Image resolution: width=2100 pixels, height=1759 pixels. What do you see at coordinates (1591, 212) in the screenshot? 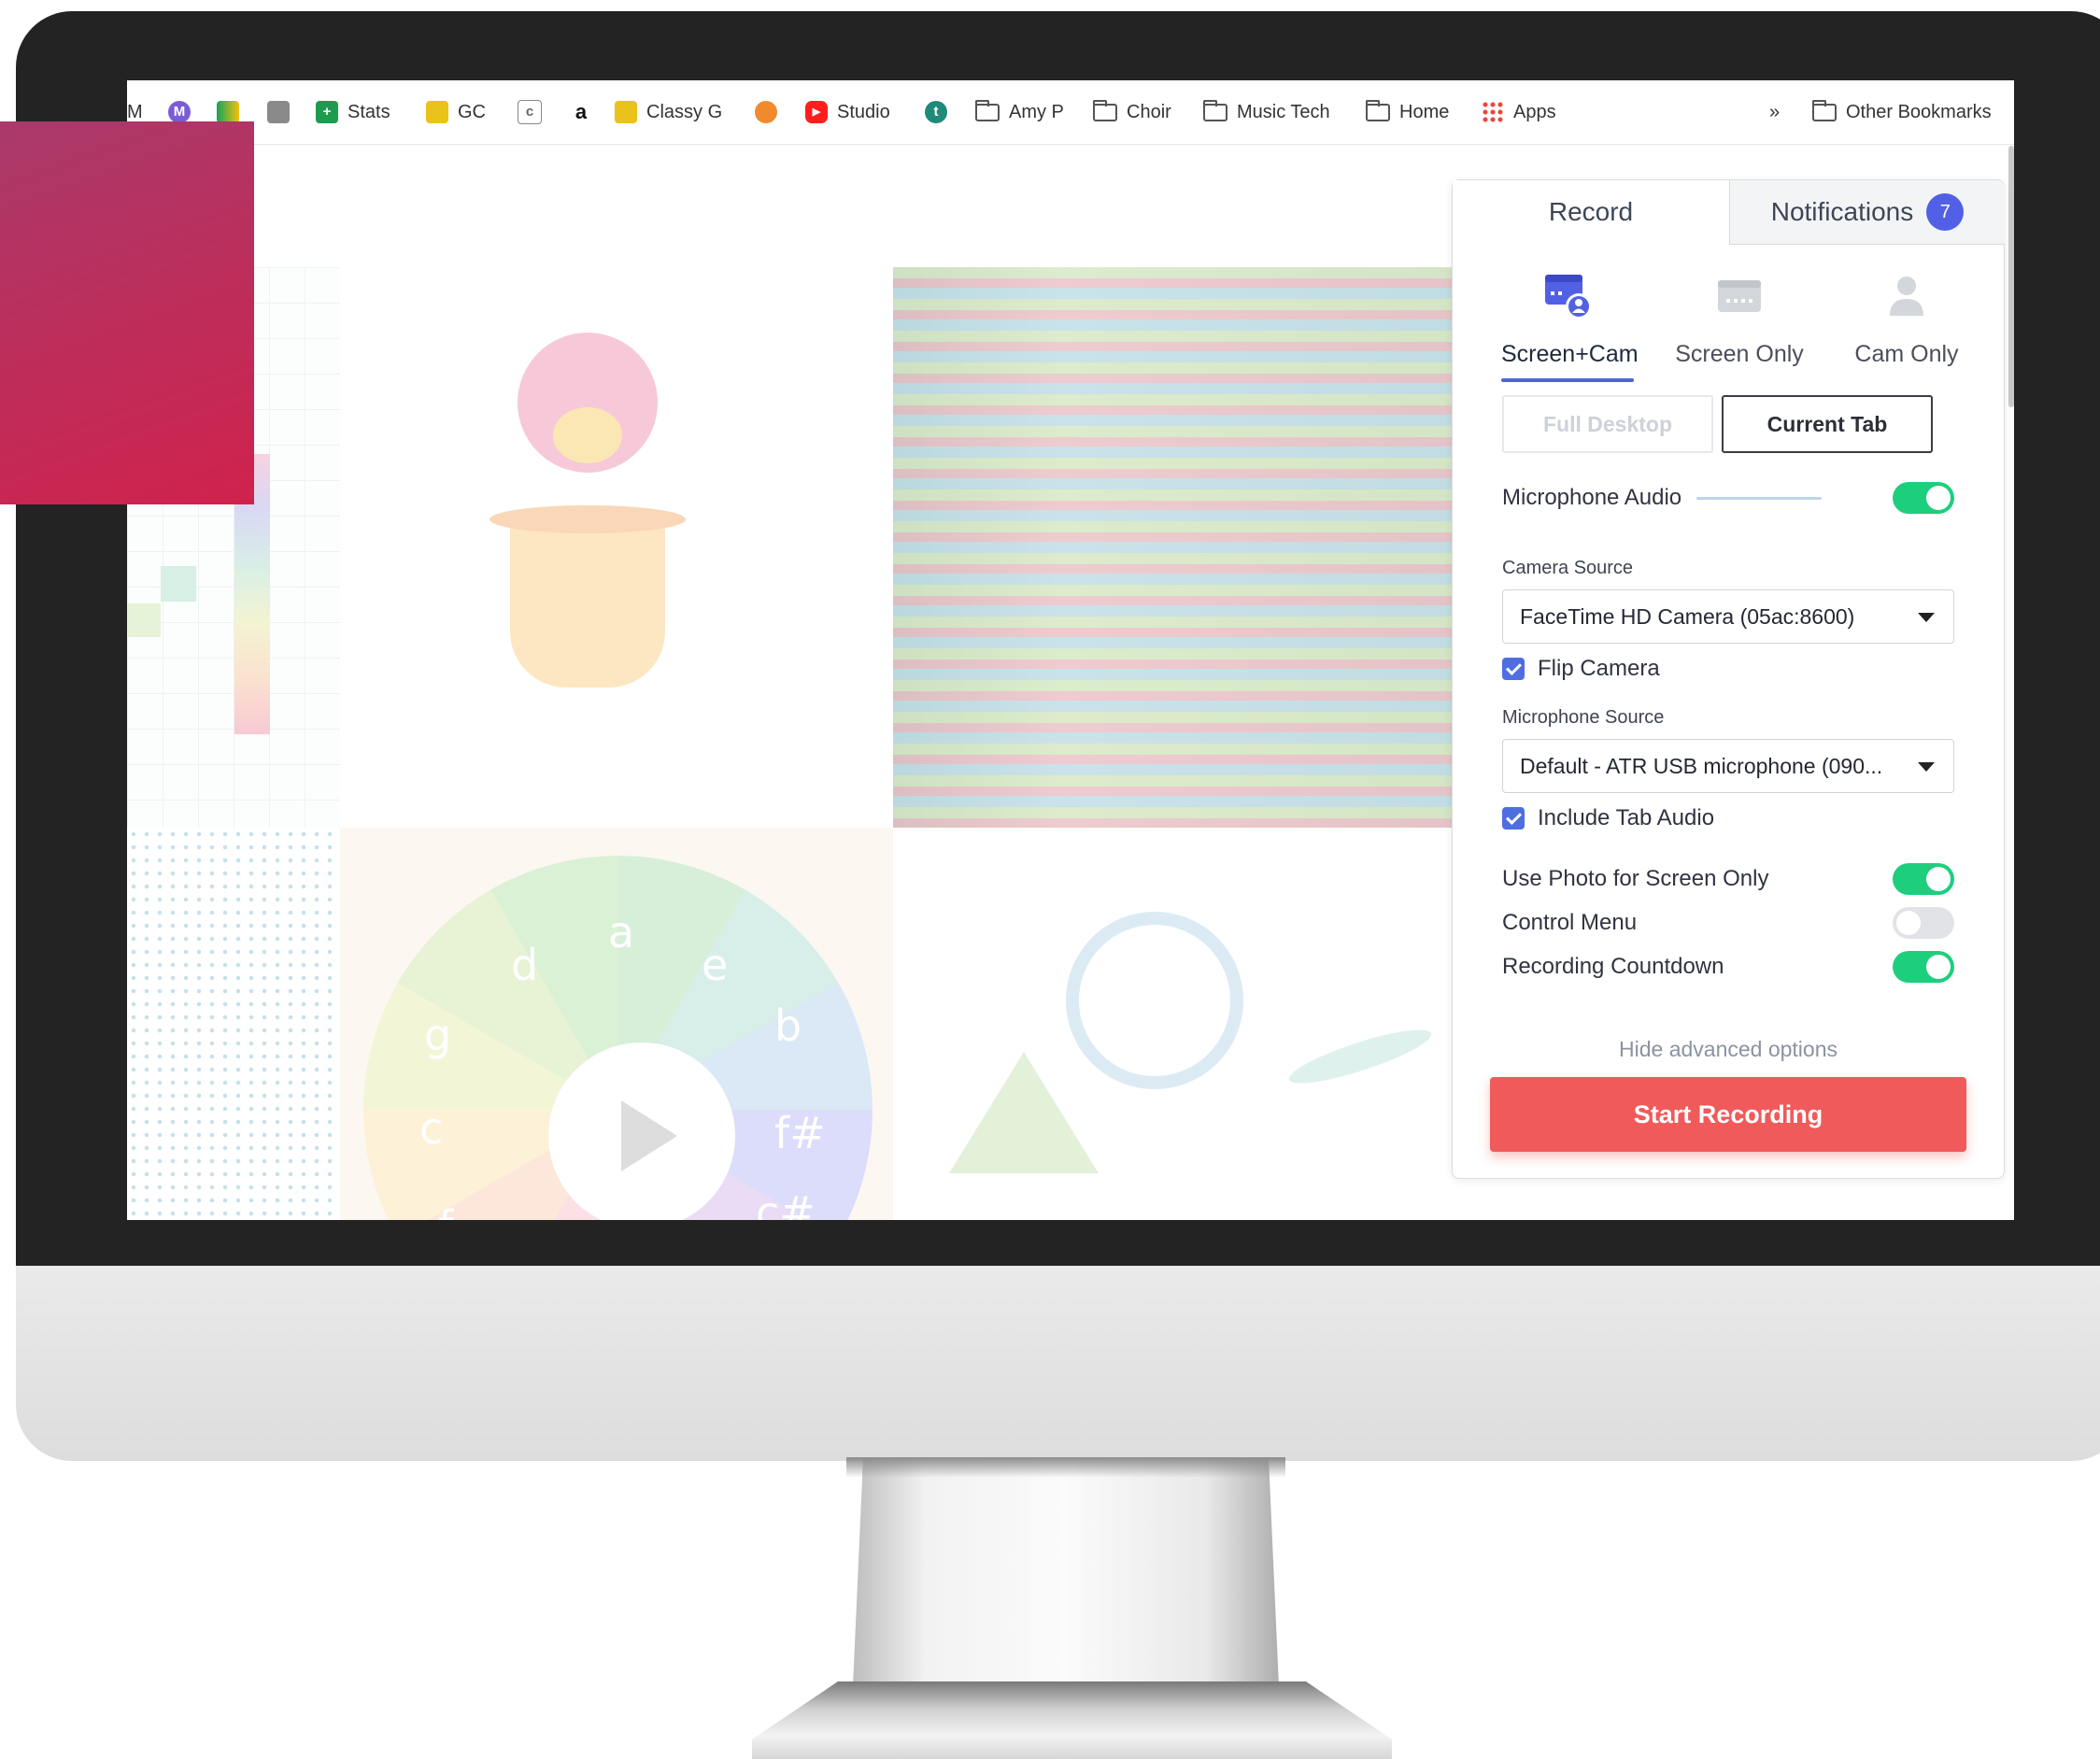
I see `tab-record: Record` at bounding box center [1591, 212].